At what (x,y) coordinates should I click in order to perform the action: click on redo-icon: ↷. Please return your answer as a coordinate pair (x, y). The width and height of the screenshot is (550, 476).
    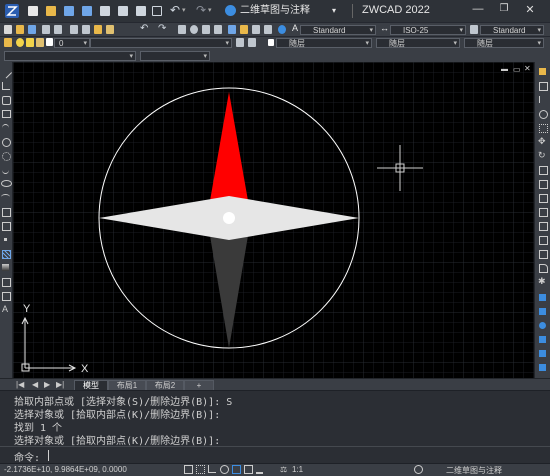
    Looking at the image, I should click on (201, 10).